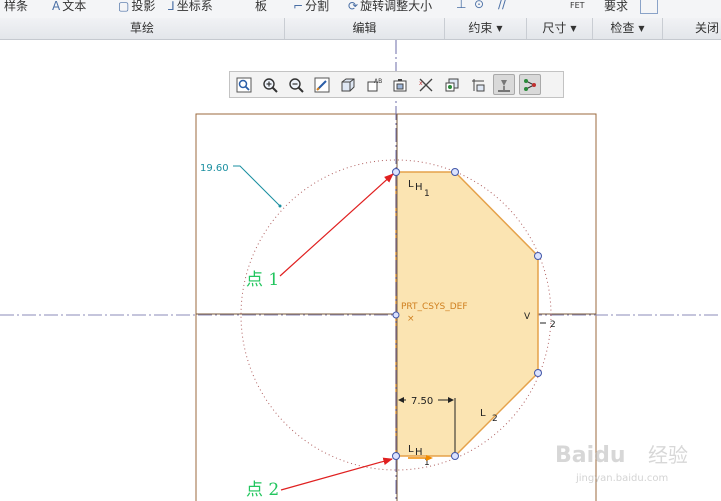 The height and width of the screenshot is (501, 721). I want to click on saved-orientations-icon: AB, so click(374, 84).